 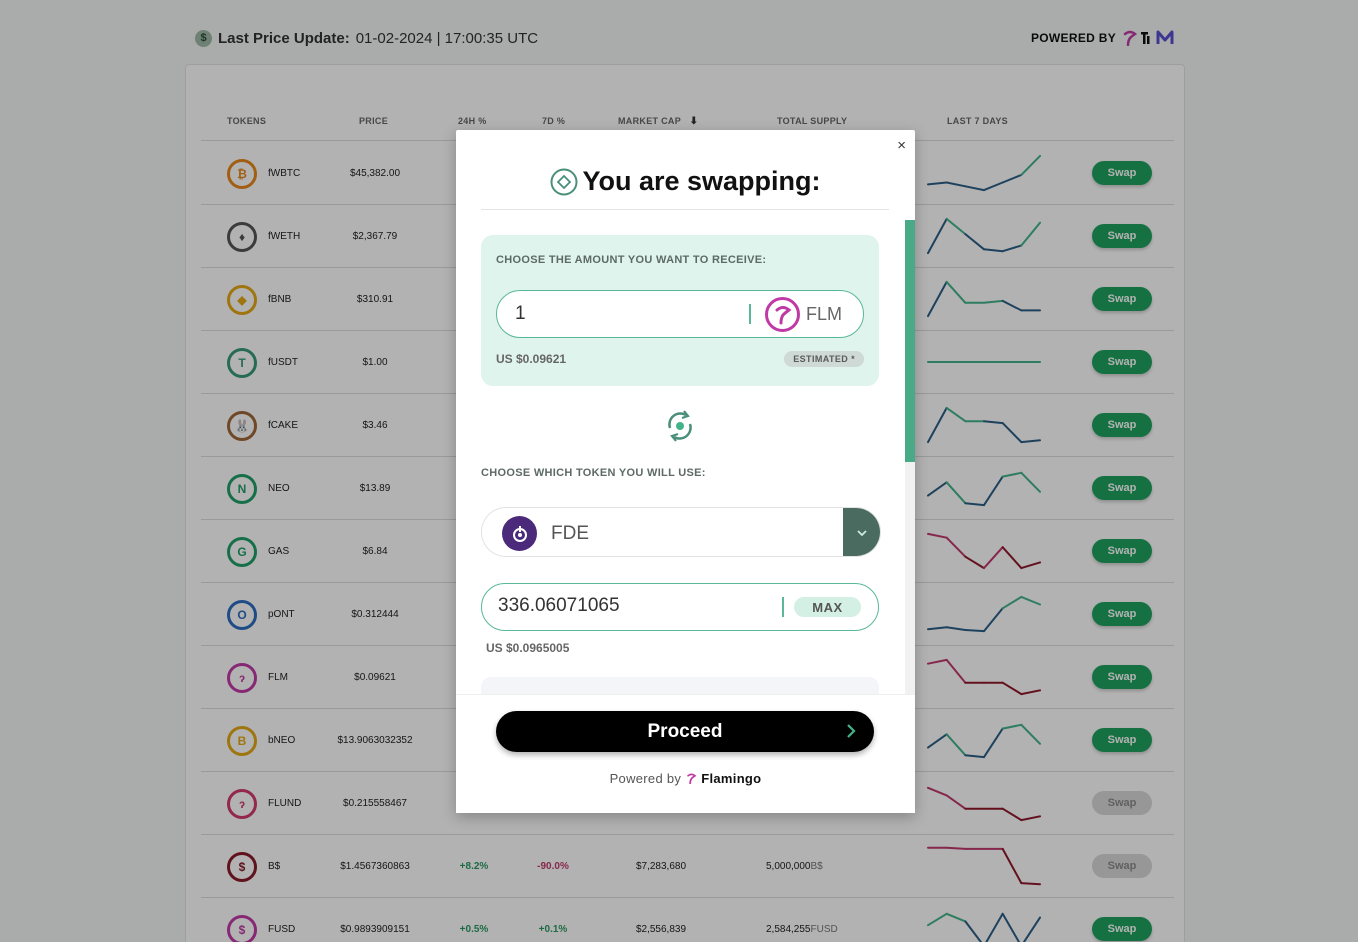 What do you see at coordinates (827, 607) in the screenshot?
I see `max-button: MAX` at bounding box center [827, 607].